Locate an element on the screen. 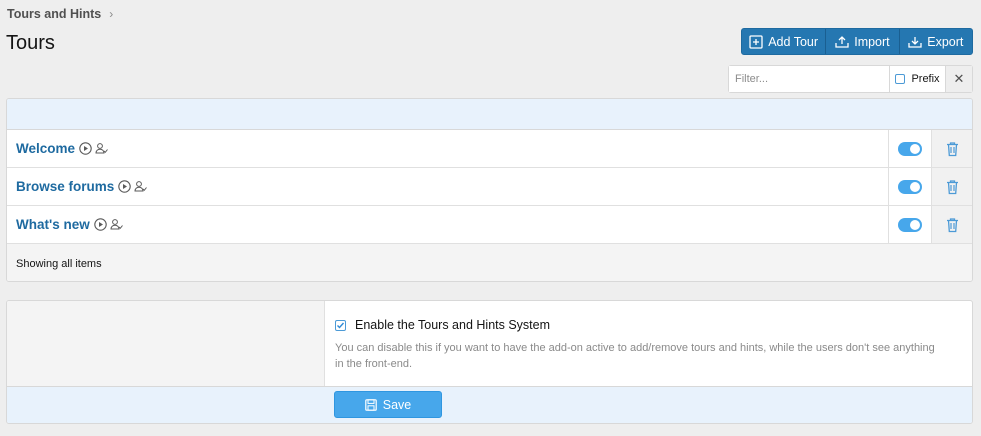 The width and height of the screenshot is (981, 436). filter-input is located at coordinates (809, 79).